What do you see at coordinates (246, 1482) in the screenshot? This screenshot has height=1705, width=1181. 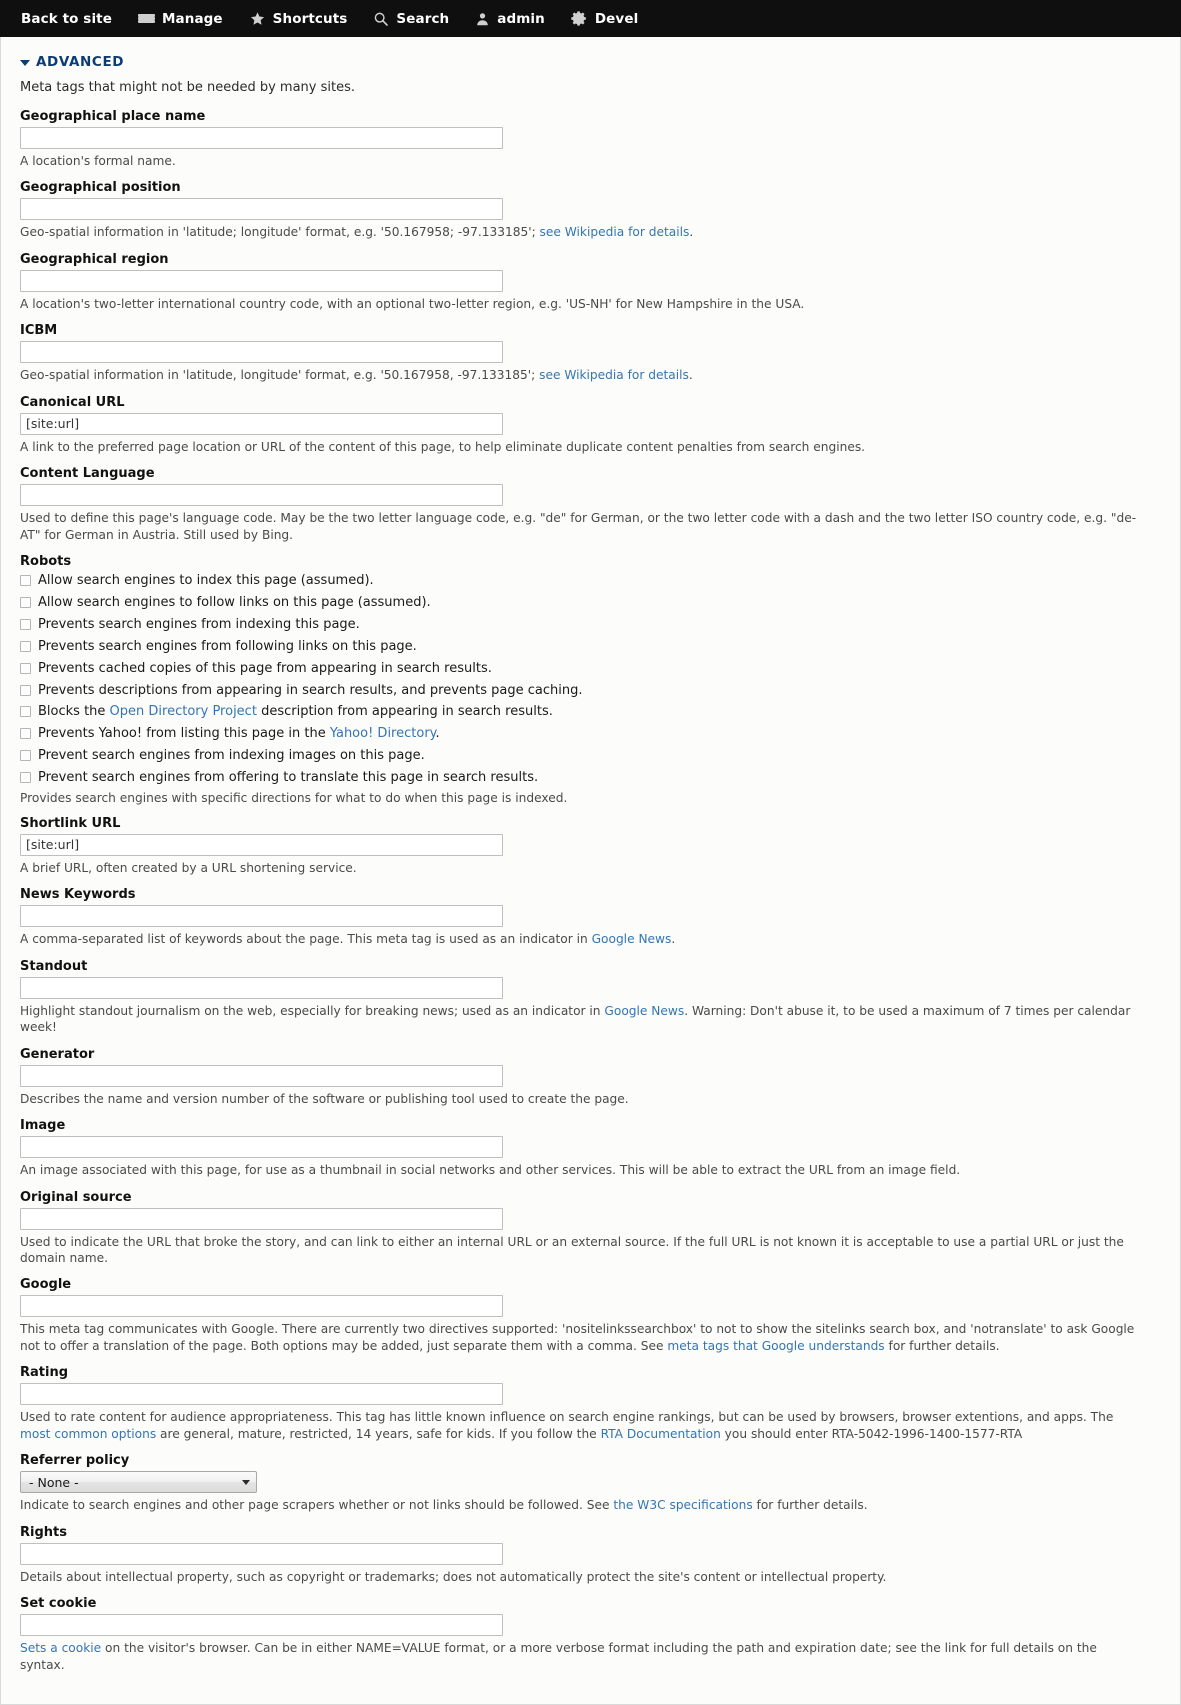 I see `chevron-down-icon` at bounding box center [246, 1482].